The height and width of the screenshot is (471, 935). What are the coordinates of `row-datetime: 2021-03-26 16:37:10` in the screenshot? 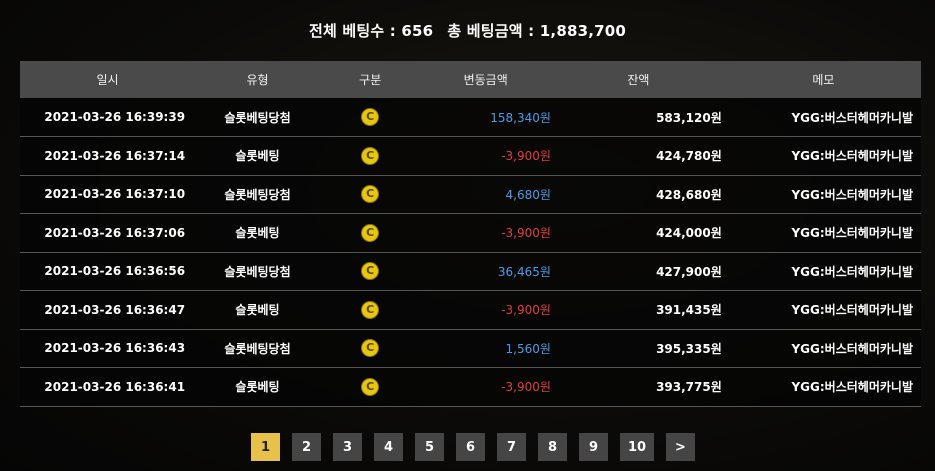 It's located at (115, 194).